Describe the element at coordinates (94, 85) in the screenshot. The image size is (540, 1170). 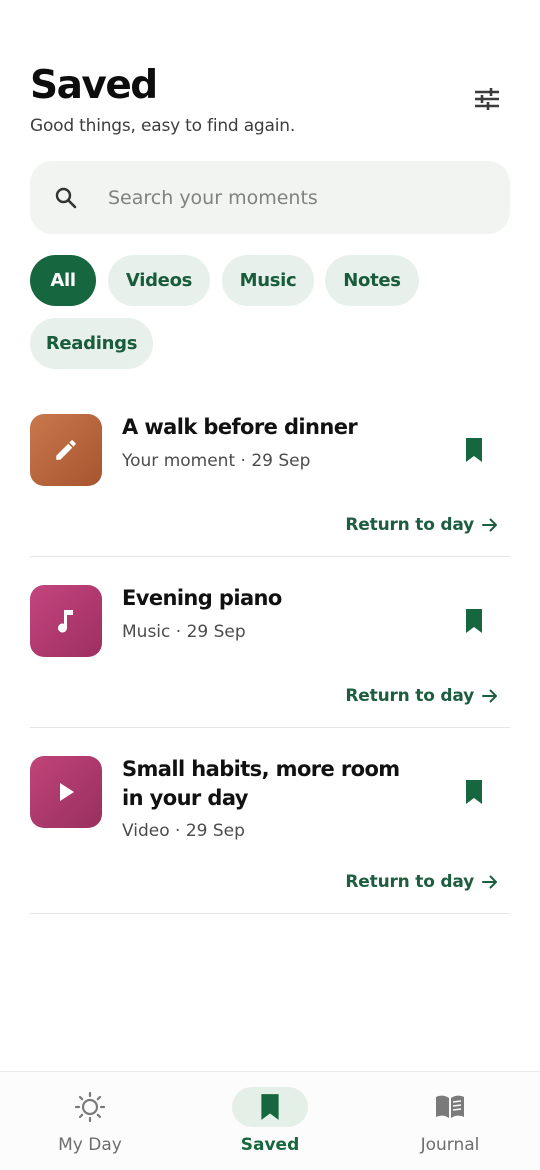
I see `page-title: Saved` at that location.